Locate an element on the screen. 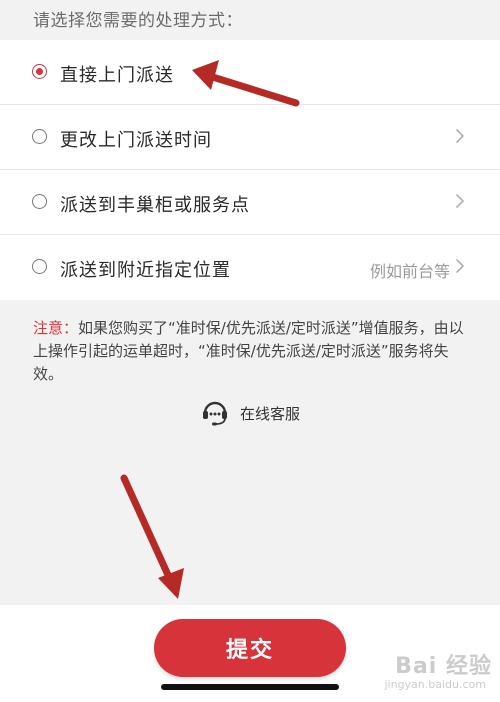 This screenshot has height=702, width=500. online-service-link: 在线客服 is located at coordinates (250, 413).